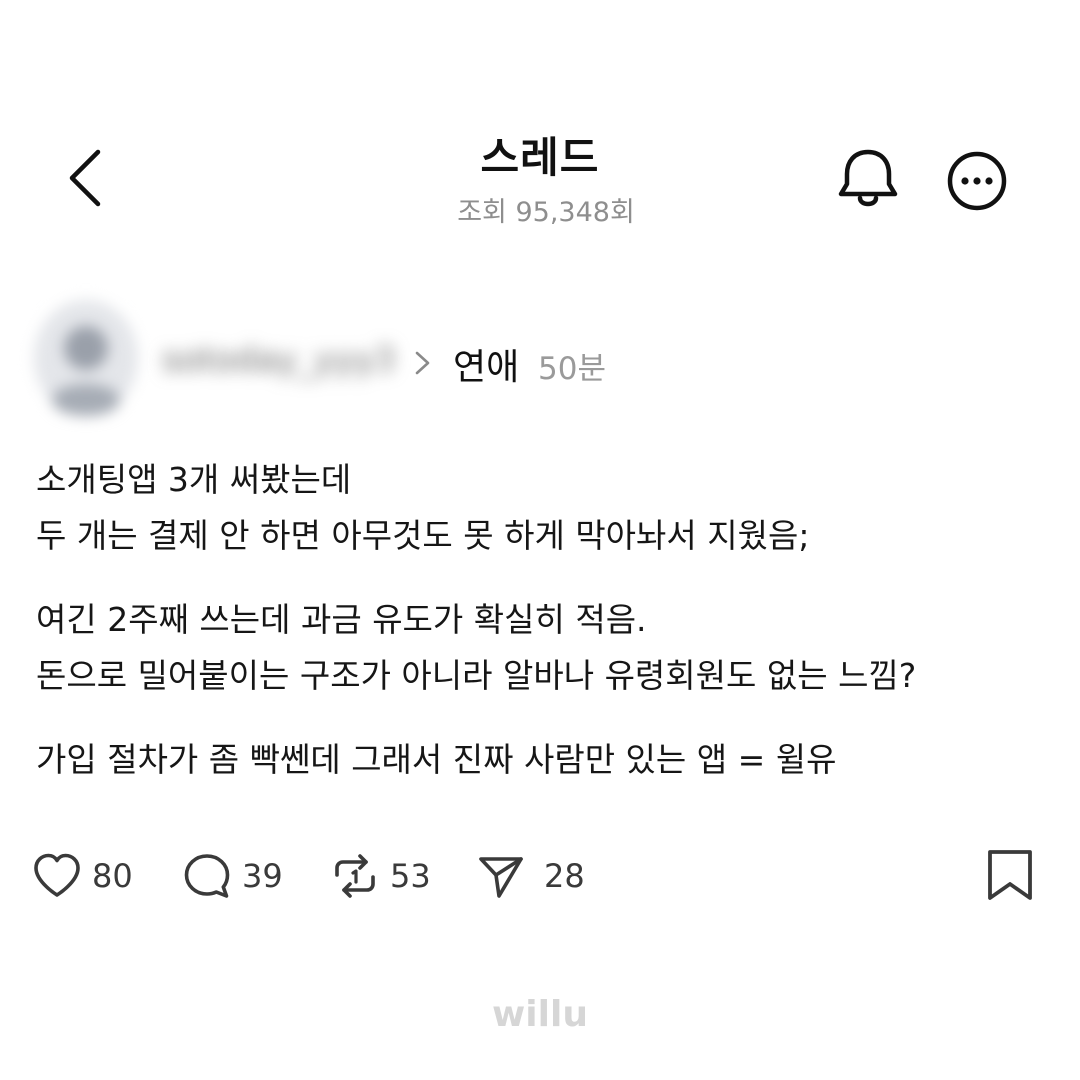 The width and height of the screenshot is (1080, 1080). I want to click on repost-button: 53, so click(380, 876).